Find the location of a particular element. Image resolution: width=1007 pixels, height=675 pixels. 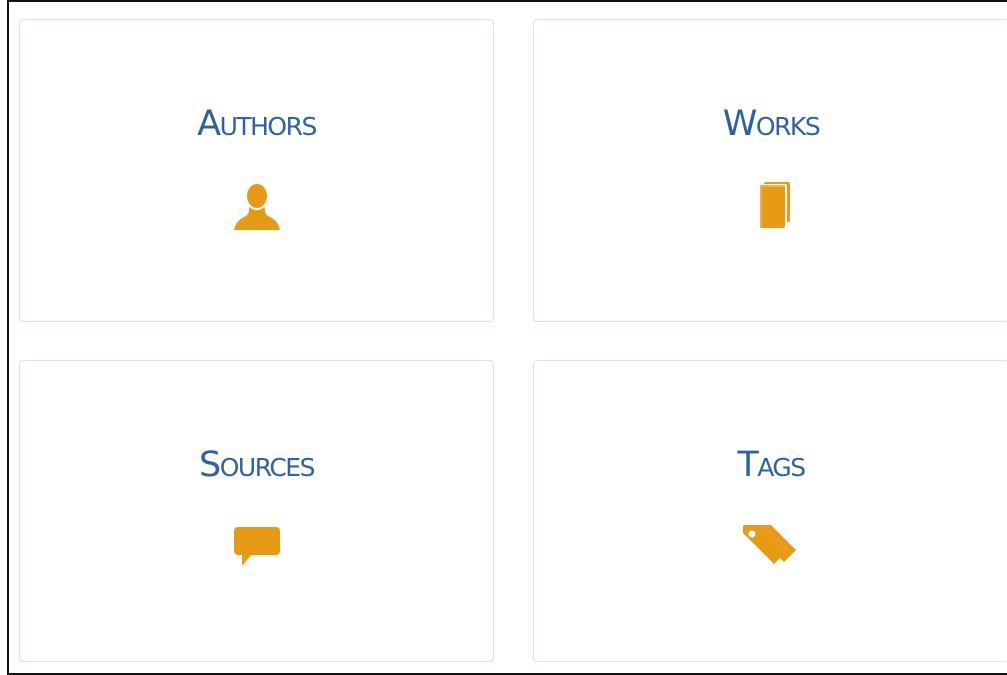

book-icon is located at coordinates (775, 205).